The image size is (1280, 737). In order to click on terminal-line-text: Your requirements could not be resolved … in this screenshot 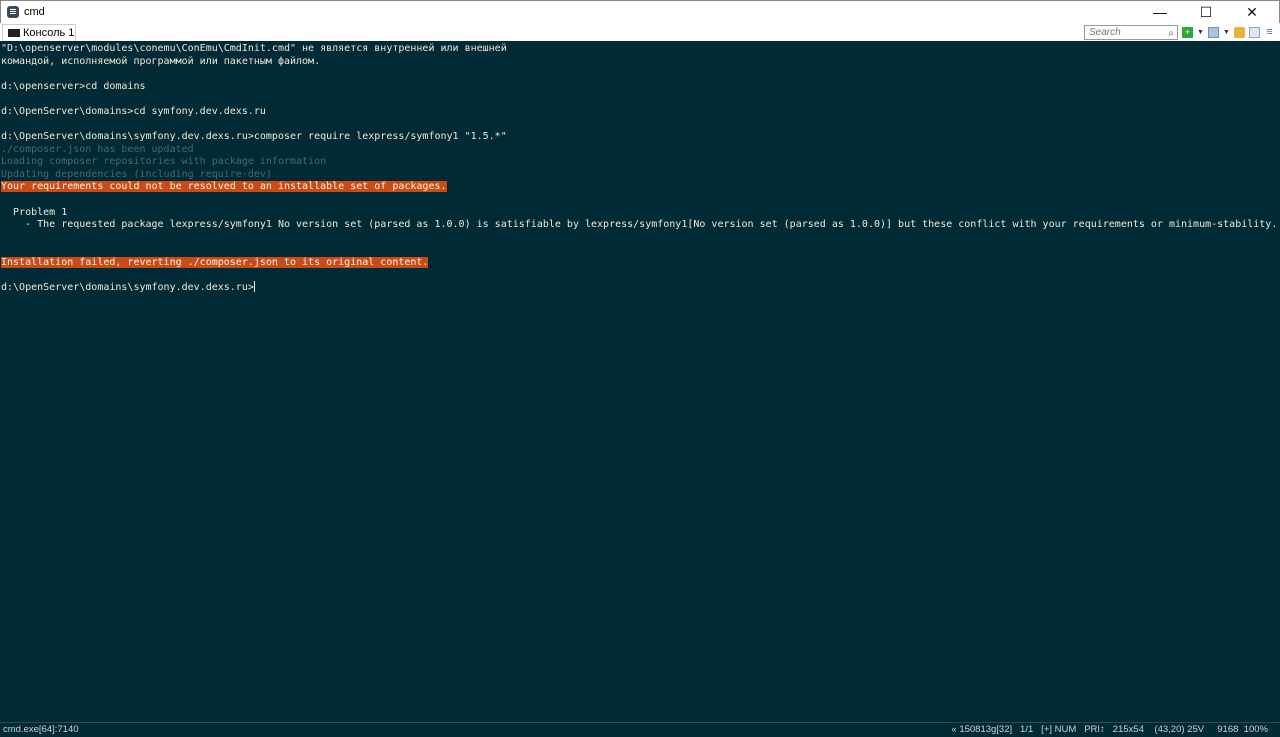, I will do `click(224, 187)`.